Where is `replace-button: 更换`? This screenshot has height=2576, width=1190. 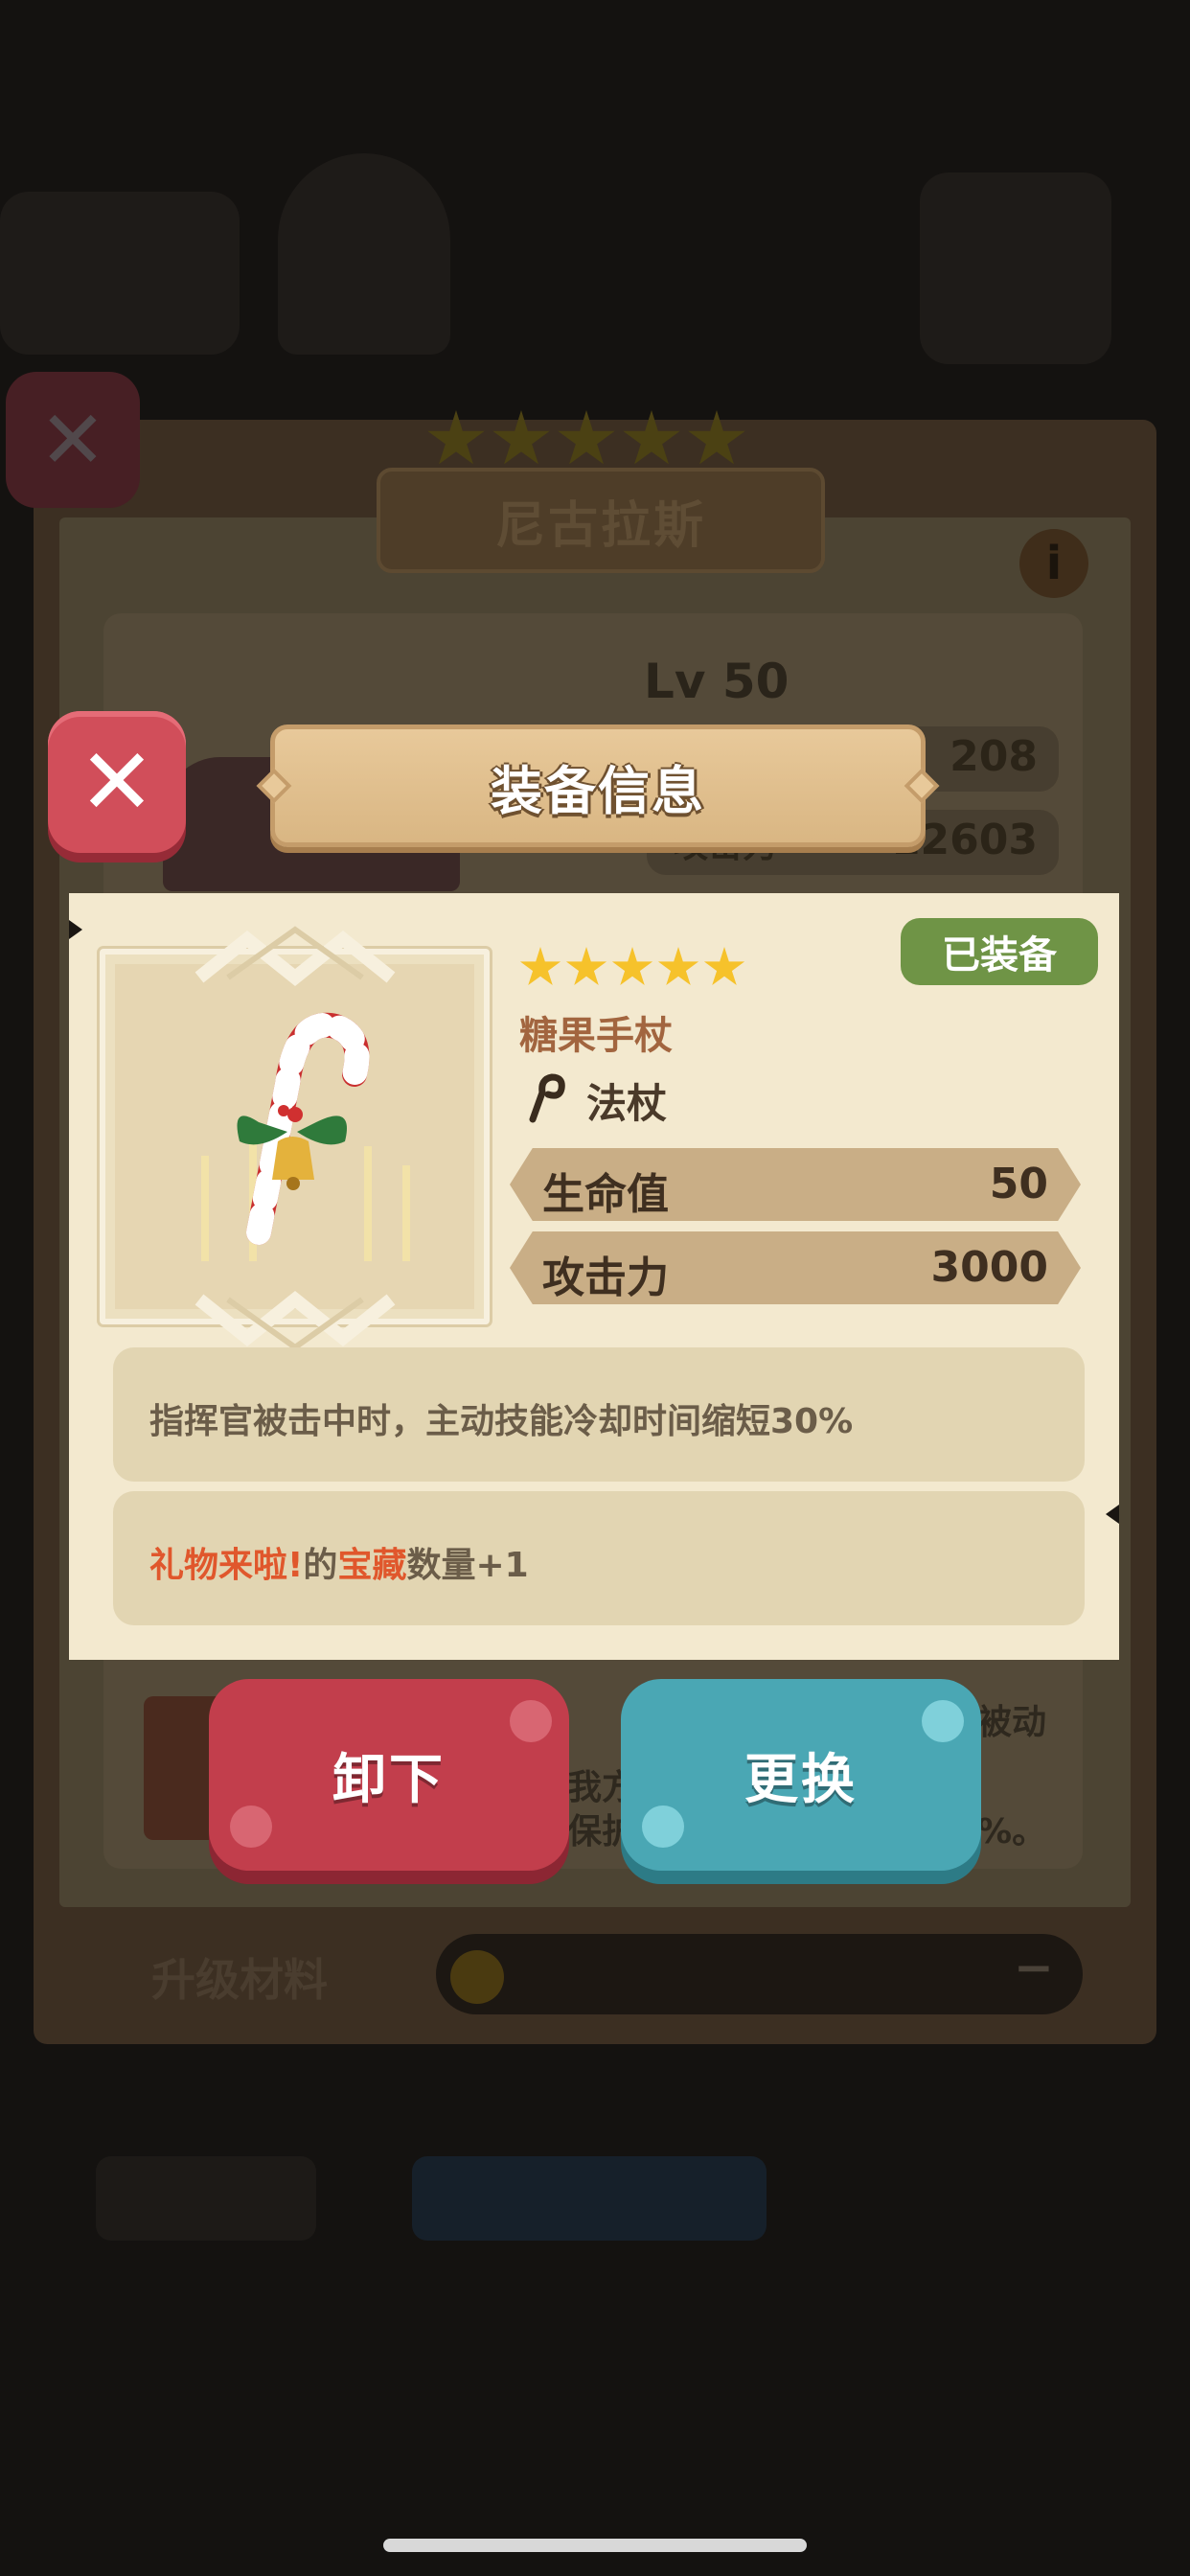
replace-button: 更换 is located at coordinates (801, 1775).